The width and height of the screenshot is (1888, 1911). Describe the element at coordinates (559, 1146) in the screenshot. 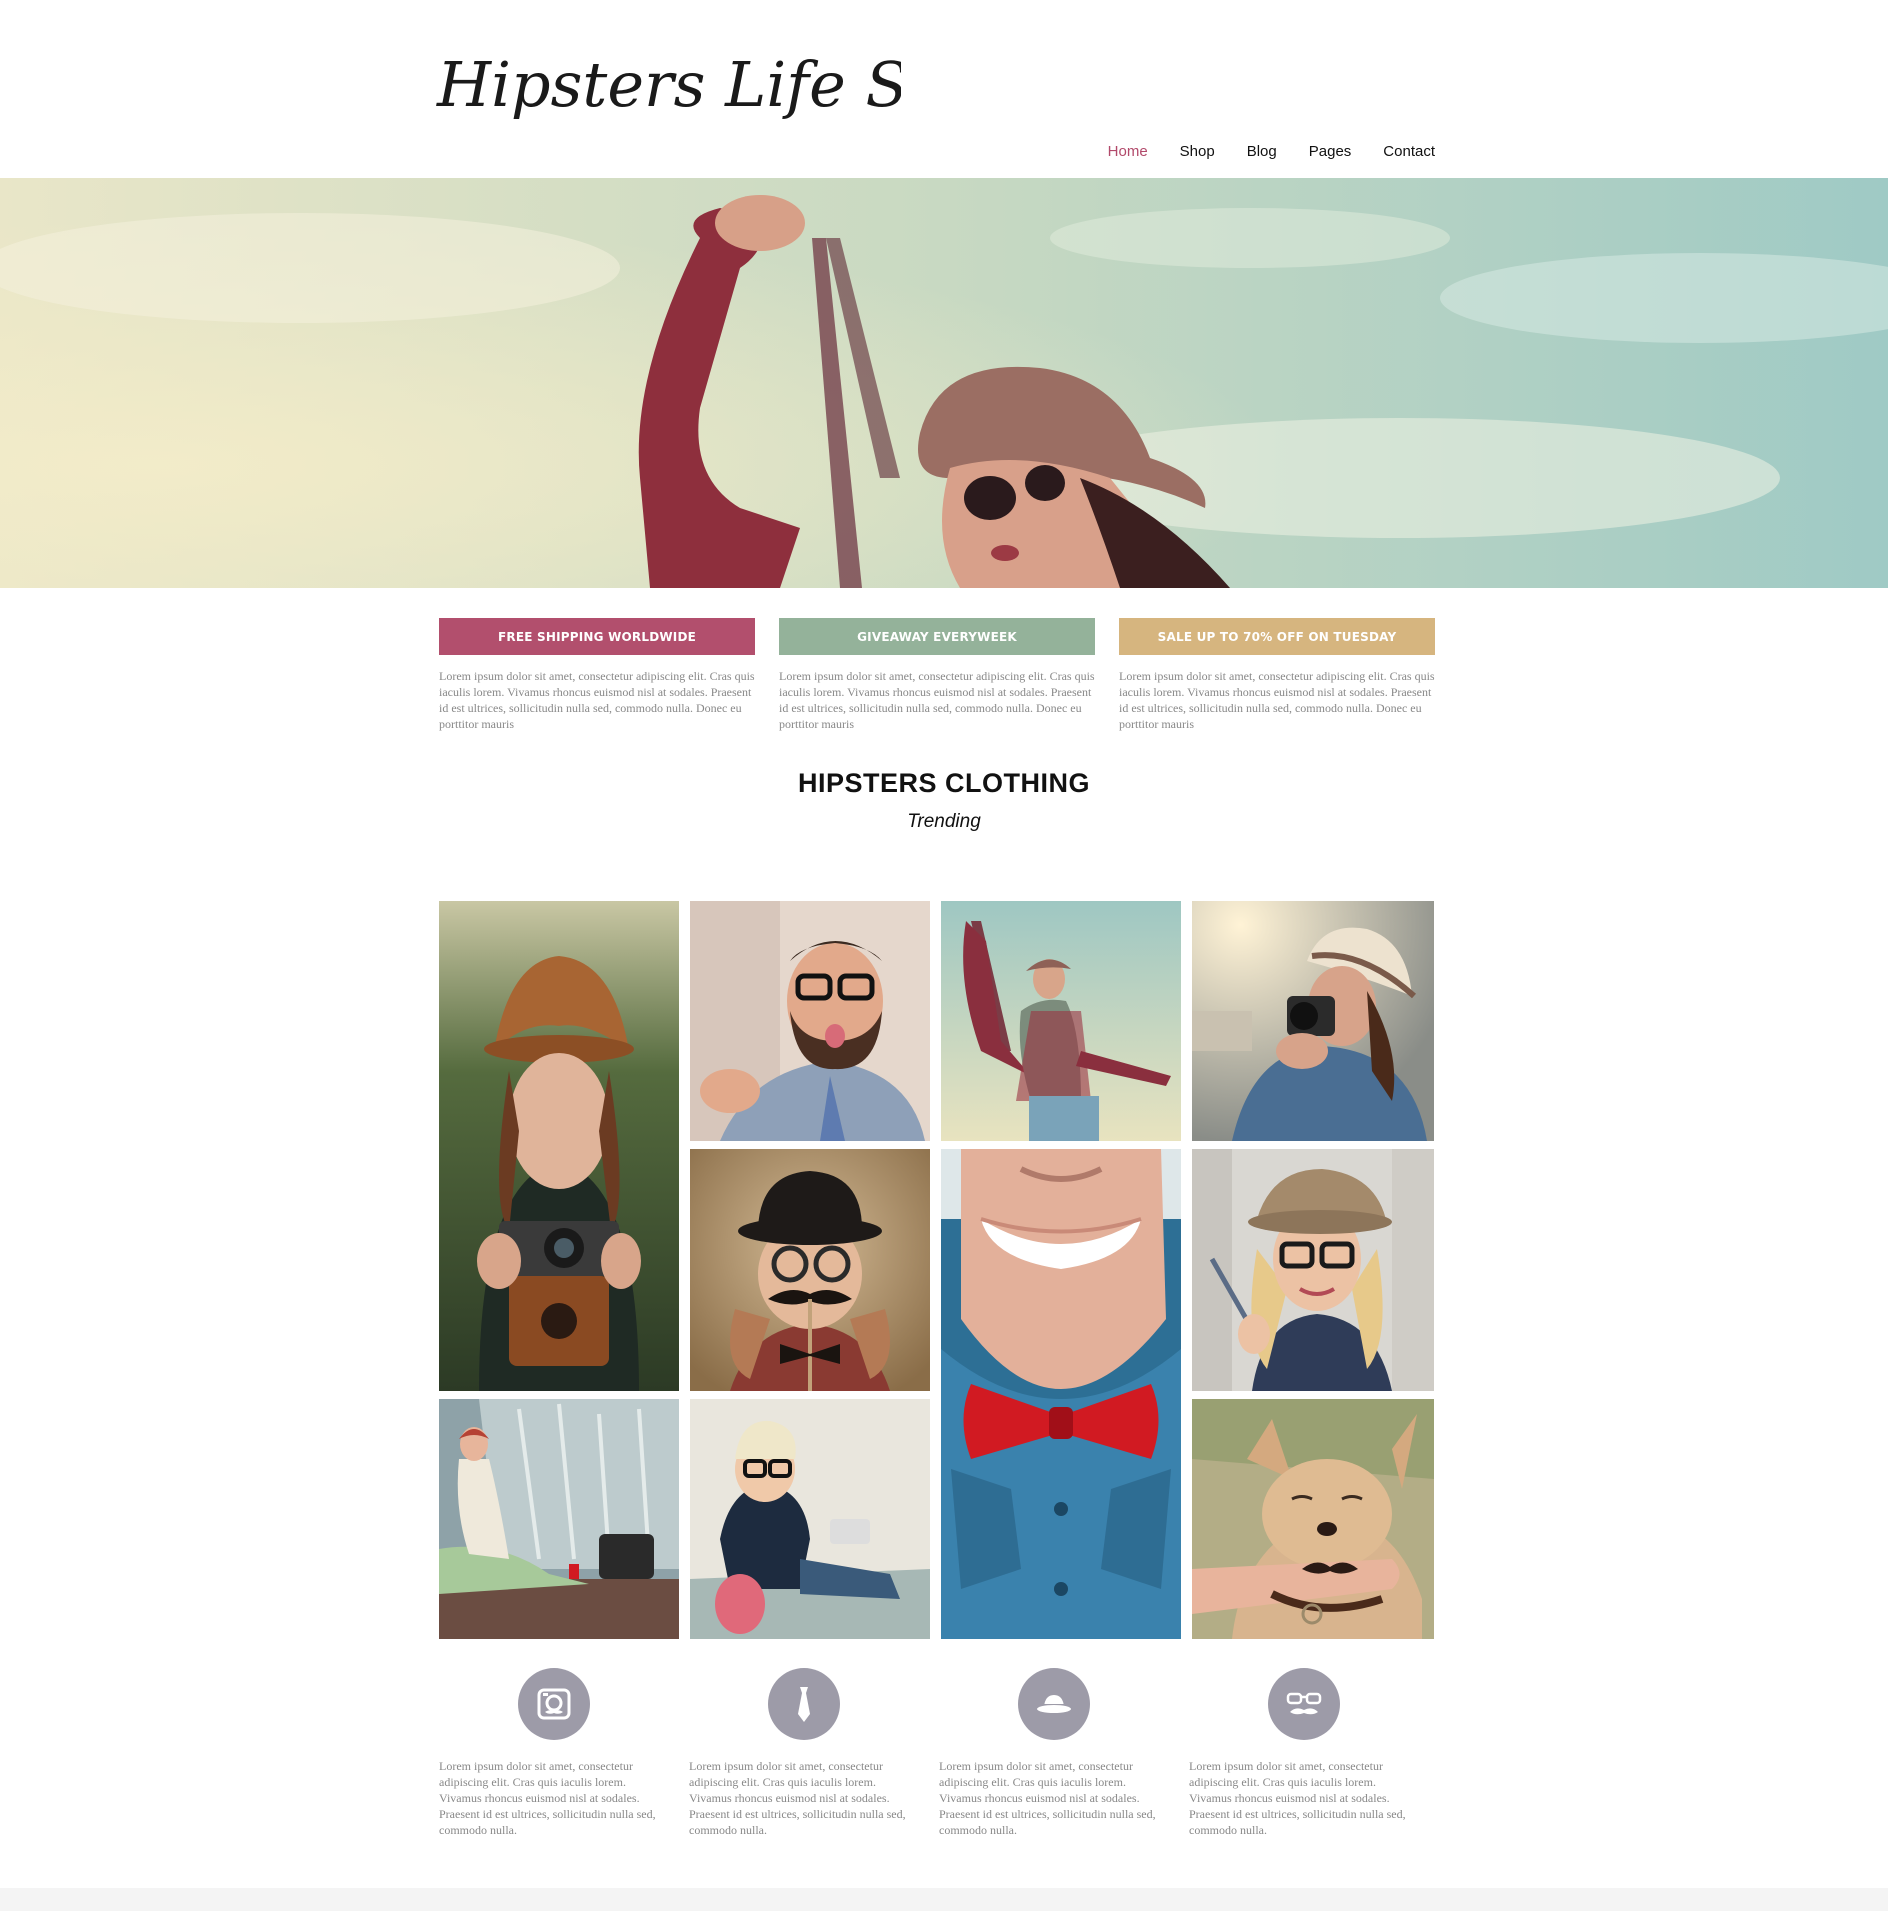

I see `photo-woman-hat-camera` at that location.